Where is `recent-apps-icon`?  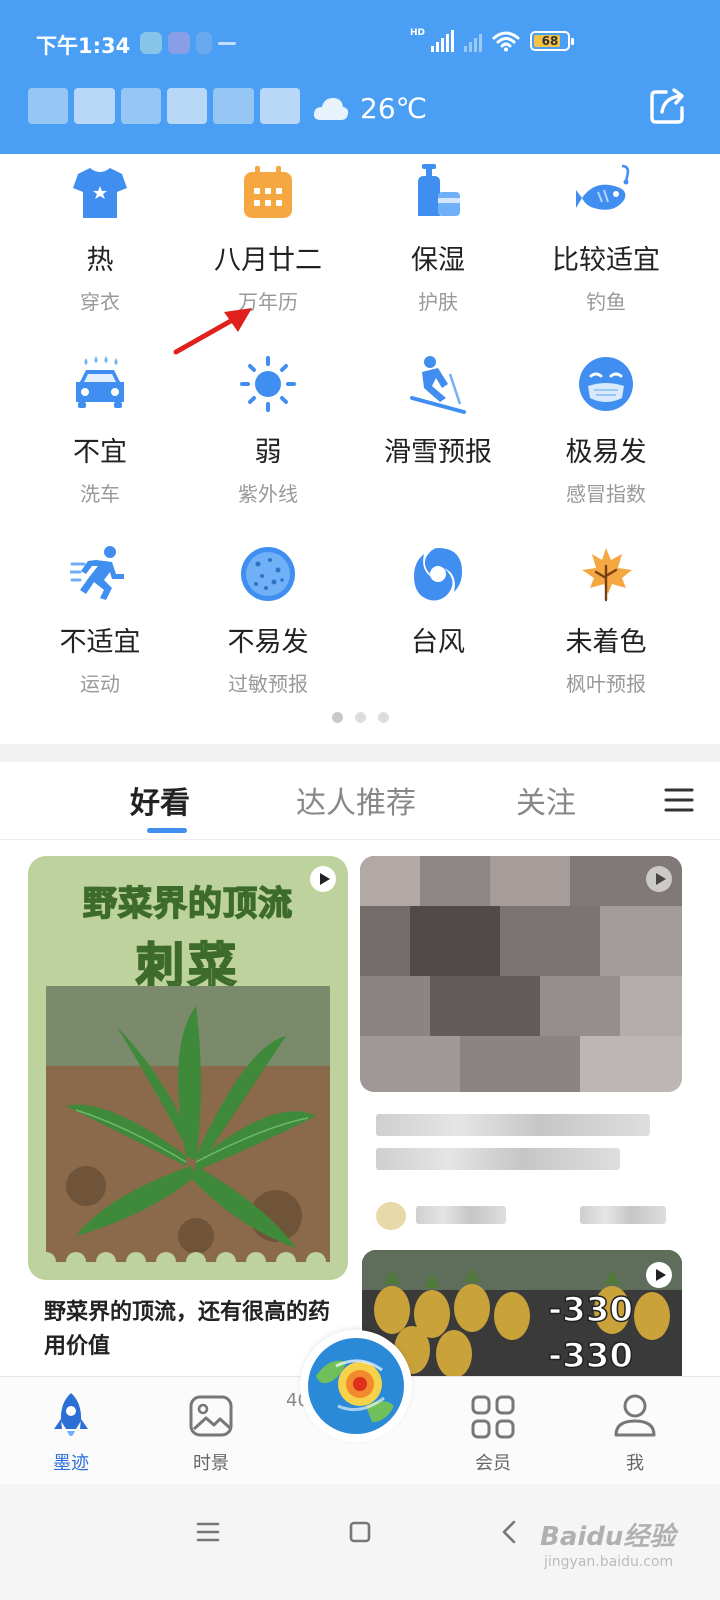 recent-apps-icon is located at coordinates (208, 1532).